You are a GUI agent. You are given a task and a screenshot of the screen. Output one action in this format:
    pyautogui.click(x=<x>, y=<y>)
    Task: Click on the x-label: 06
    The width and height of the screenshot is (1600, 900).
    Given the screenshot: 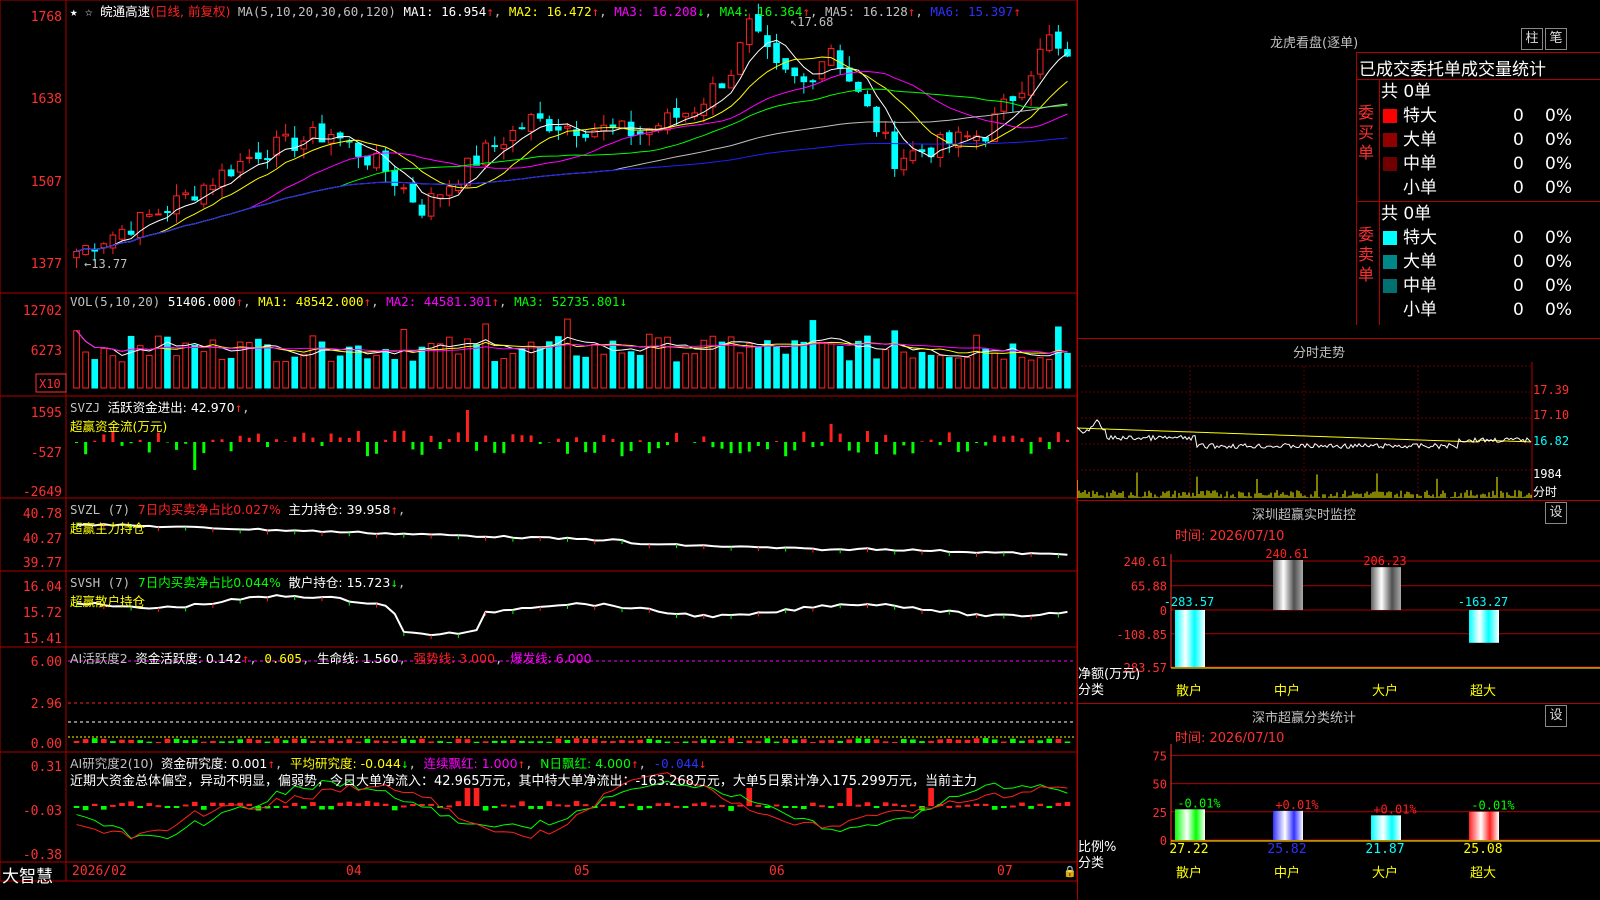 What is the action you would take?
    pyautogui.click(x=777, y=871)
    